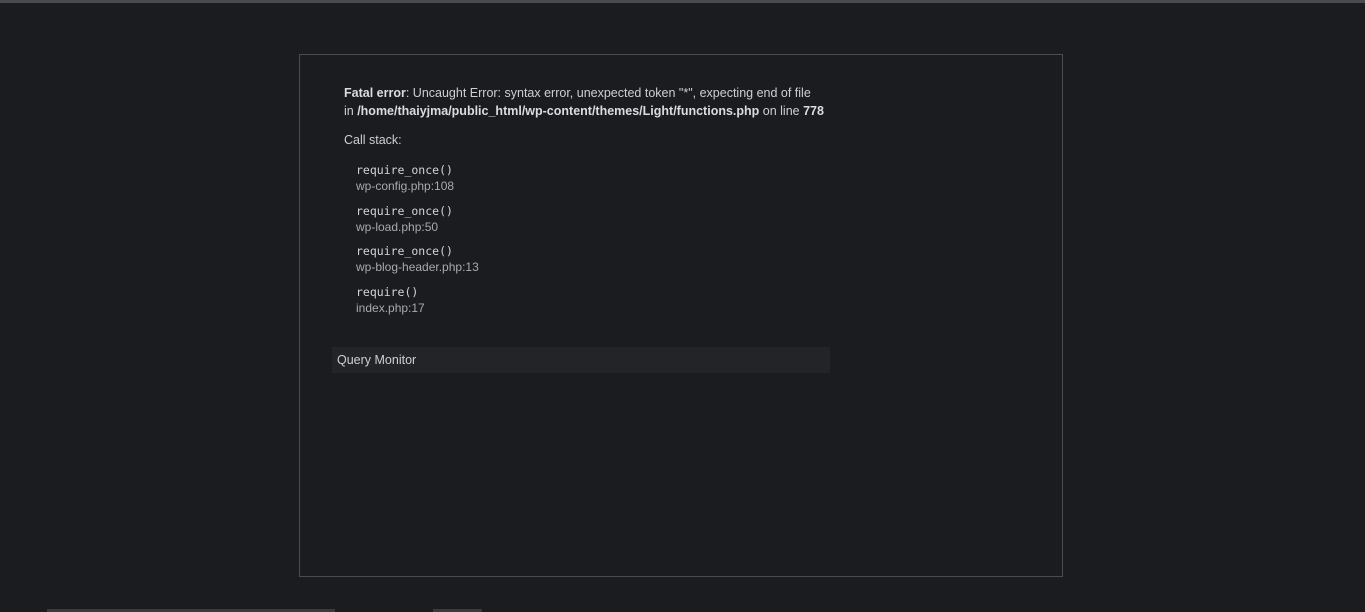 The image size is (1365, 612). What do you see at coordinates (813, 111) in the screenshot?
I see `error-line-number: 778` at bounding box center [813, 111].